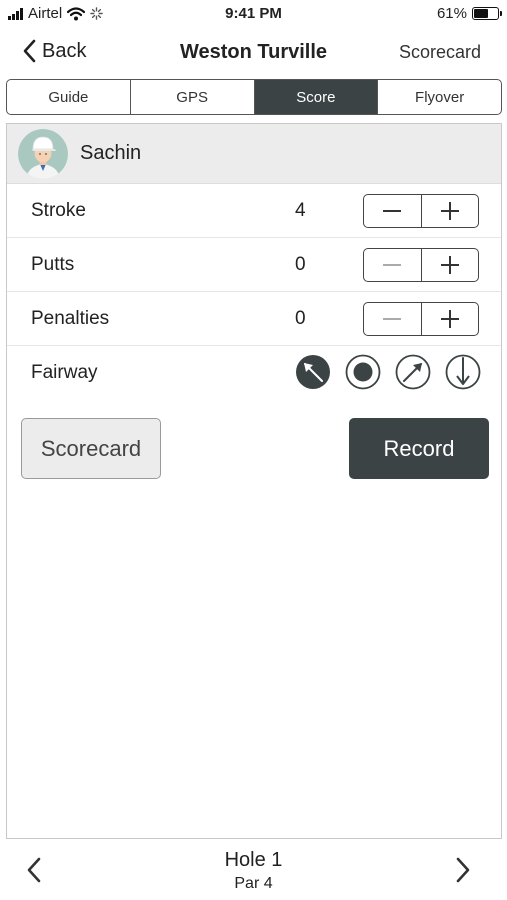 This screenshot has width=507, height=900. What do you see at coordinates (481, 13) in the screenshot?
I see `battery-fill` at bounding box center [481, 13].